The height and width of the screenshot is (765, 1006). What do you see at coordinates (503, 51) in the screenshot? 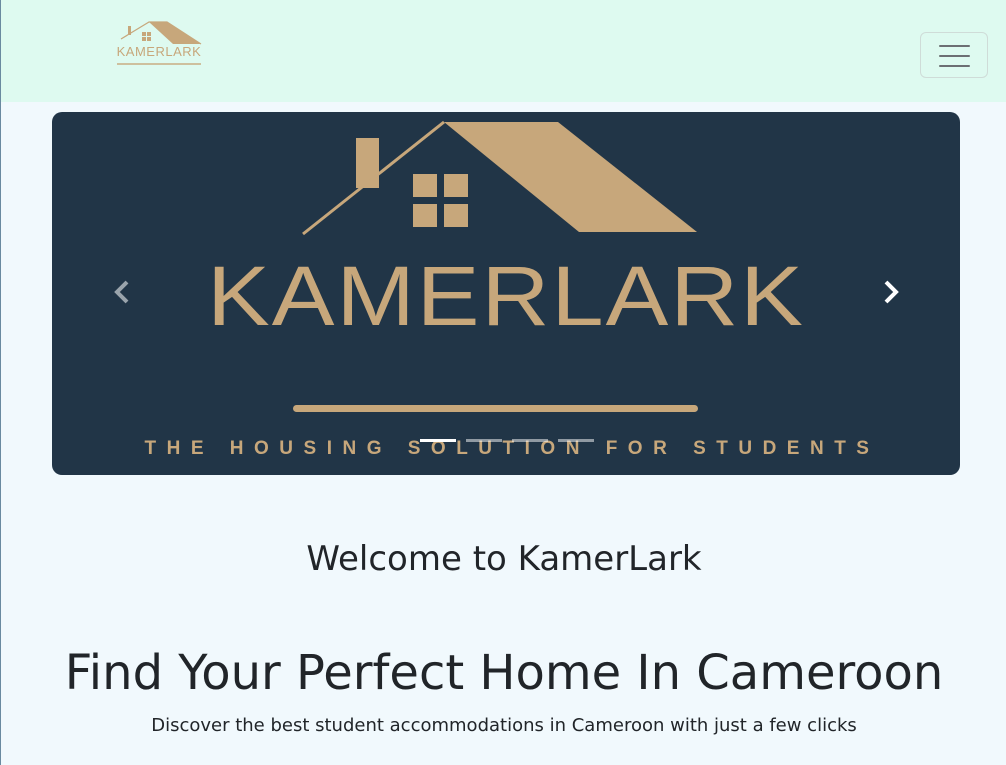
I see `navbar: KAMERLARK` at bounding box center [503, 51].